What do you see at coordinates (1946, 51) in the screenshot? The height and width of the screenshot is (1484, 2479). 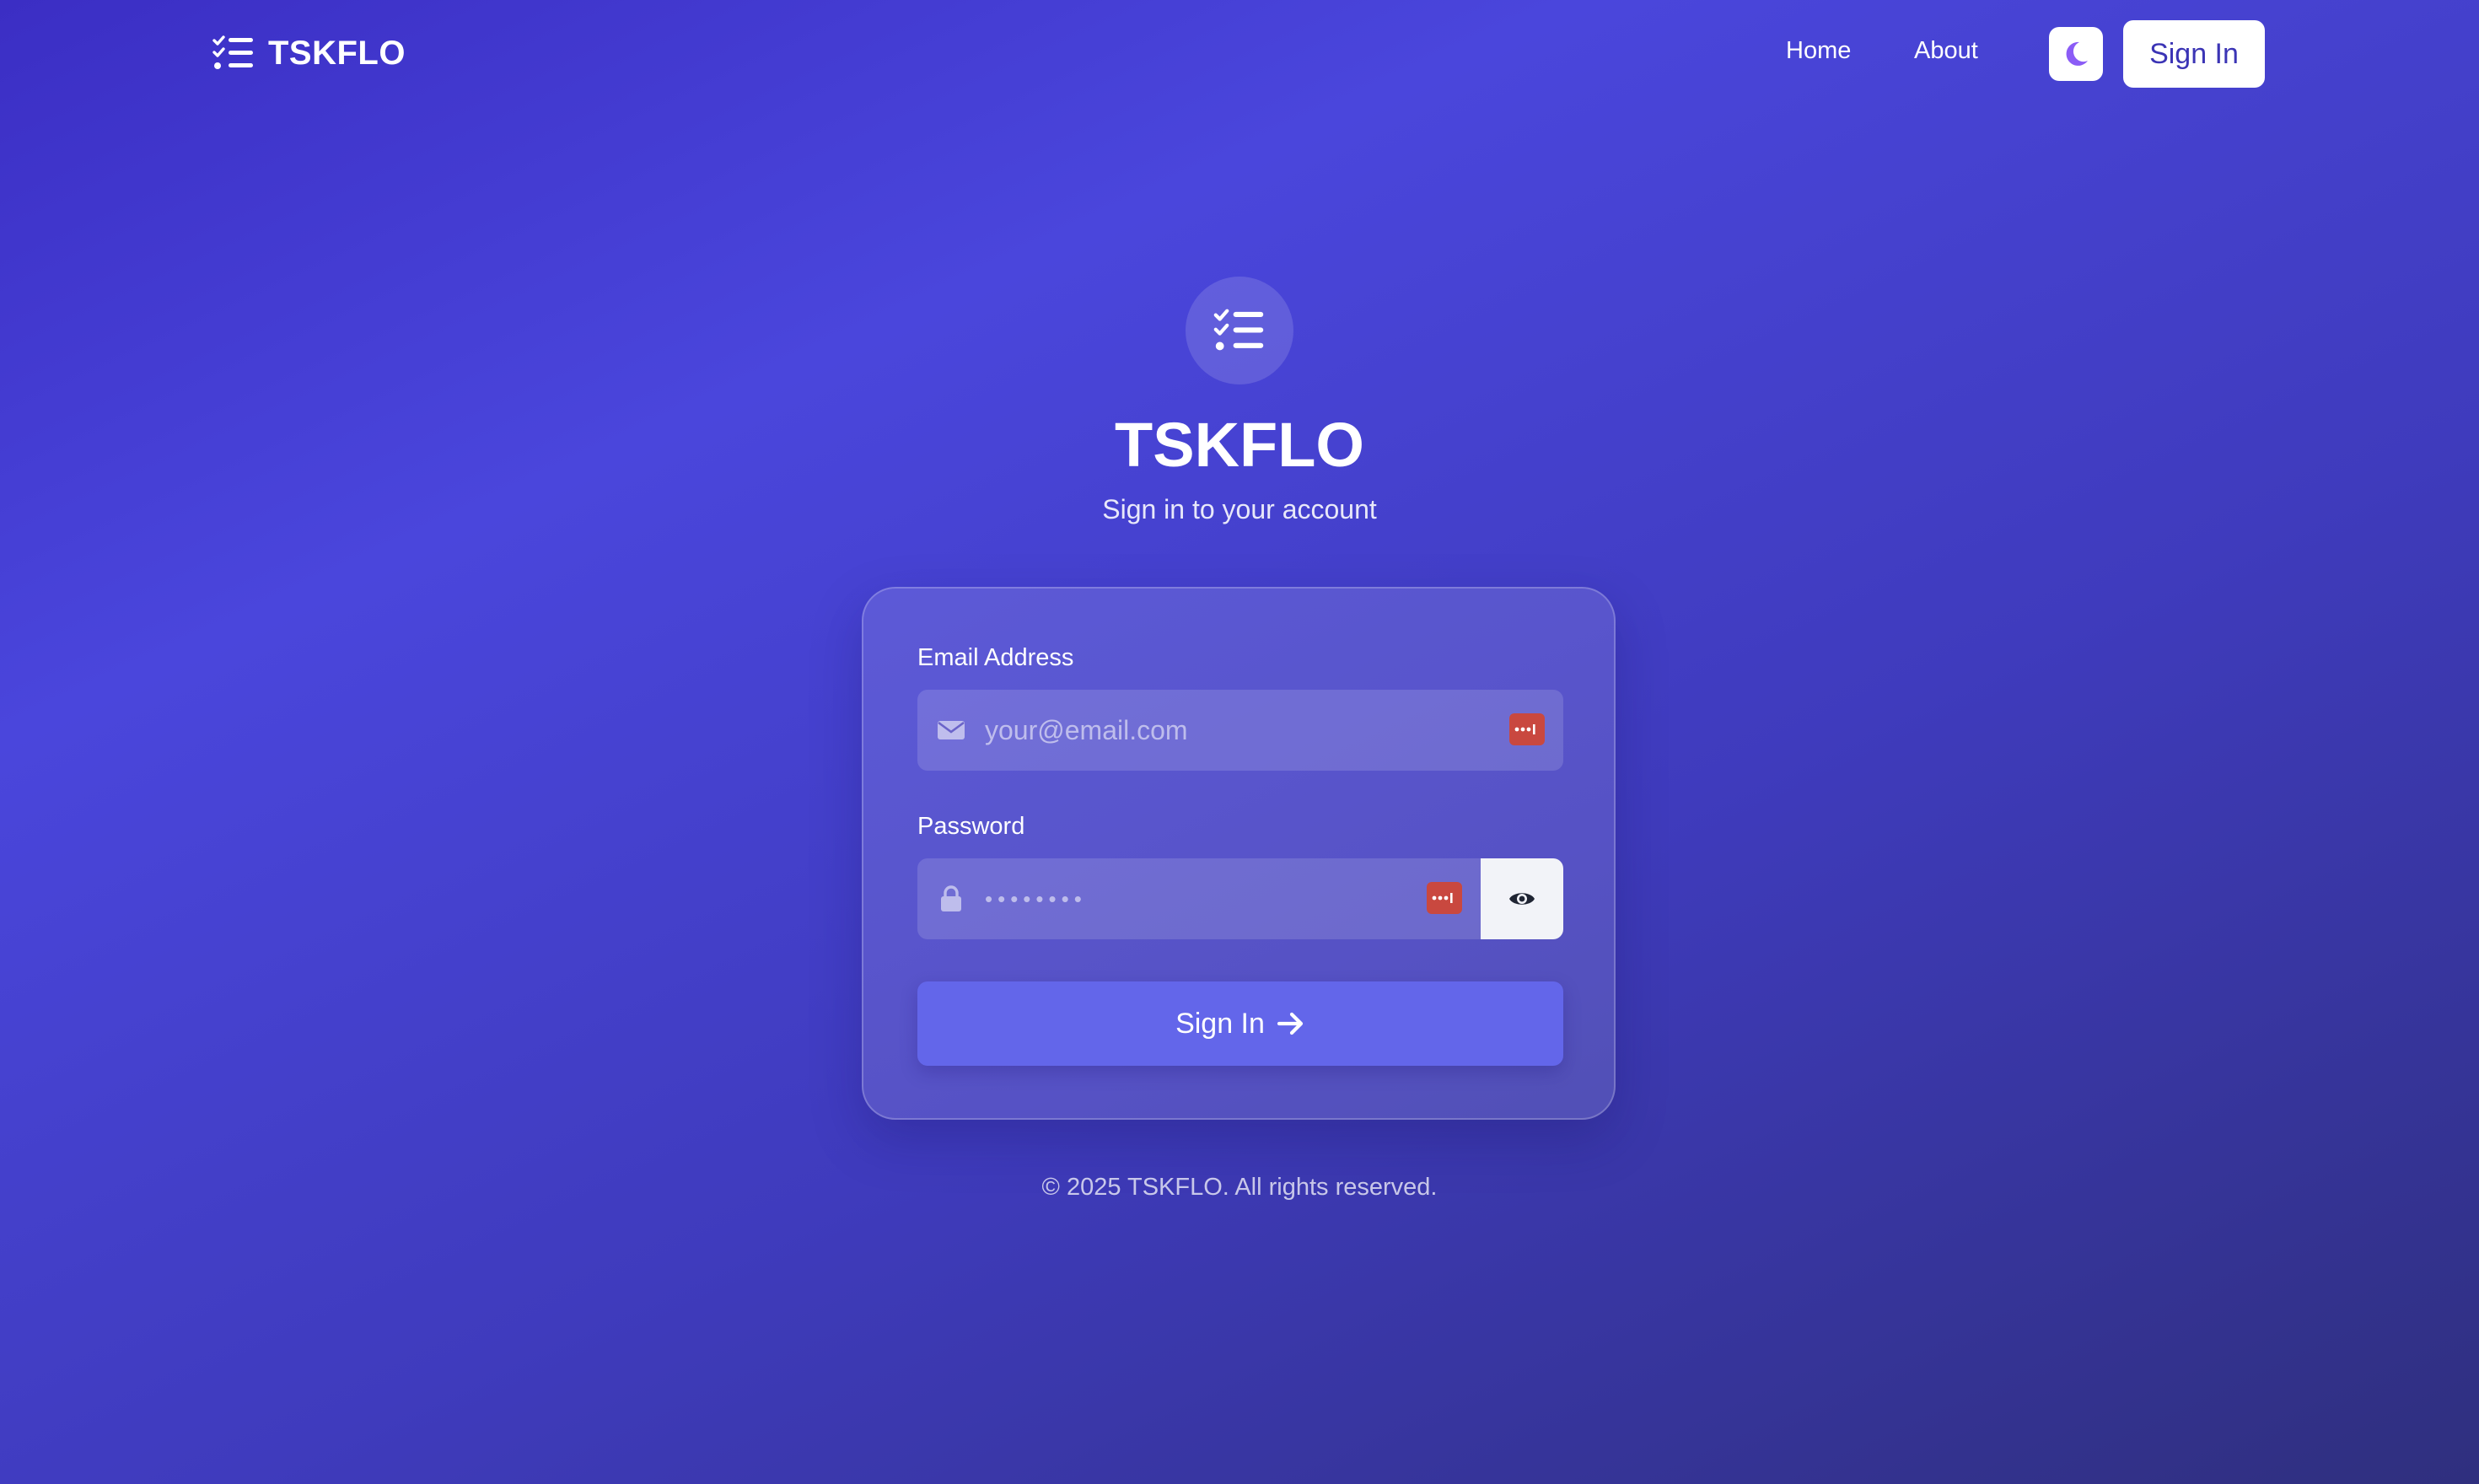 I see `nav-link-about: About` at bounding box center [1946, 51].